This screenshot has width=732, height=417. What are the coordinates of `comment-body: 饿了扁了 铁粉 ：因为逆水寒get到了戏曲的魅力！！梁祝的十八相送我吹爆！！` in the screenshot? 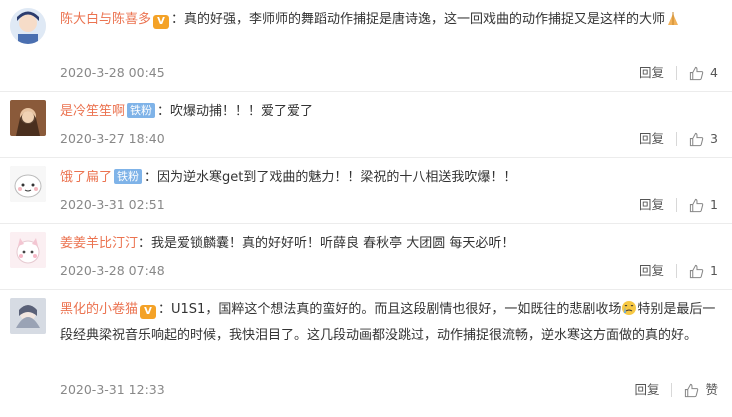 It's located at (390, 177).